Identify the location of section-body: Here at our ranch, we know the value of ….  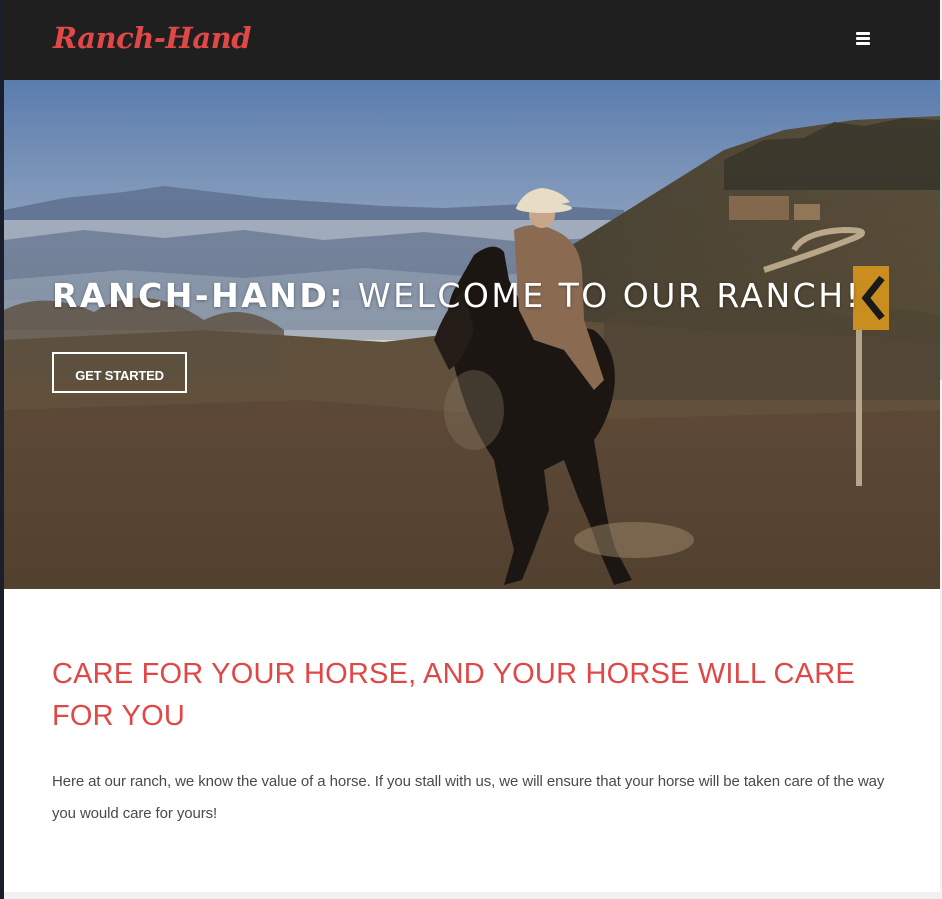
(468, 797).